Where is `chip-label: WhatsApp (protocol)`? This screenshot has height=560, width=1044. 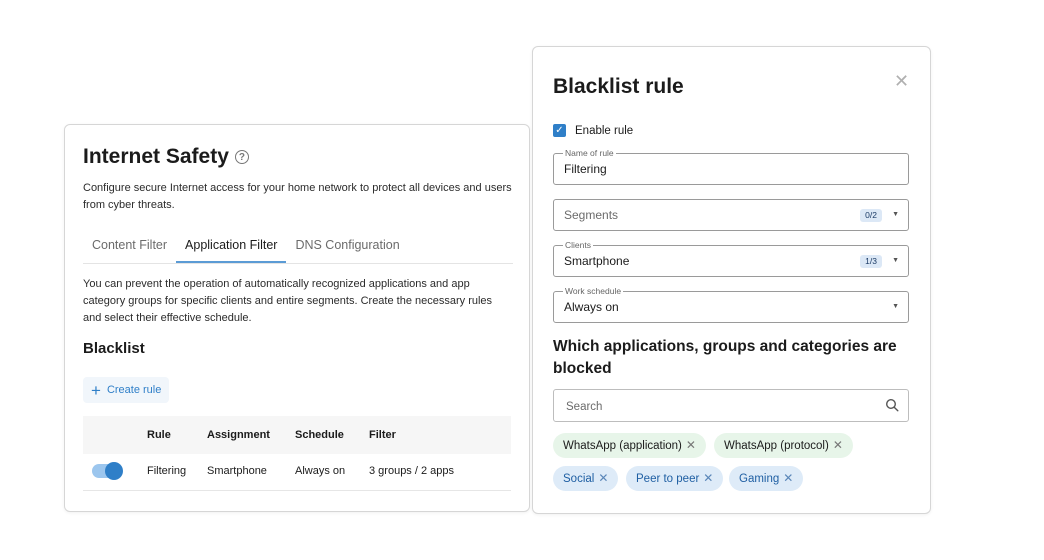 chip-label: WhatsApp (protocol) is located at coordinates (776, 446).